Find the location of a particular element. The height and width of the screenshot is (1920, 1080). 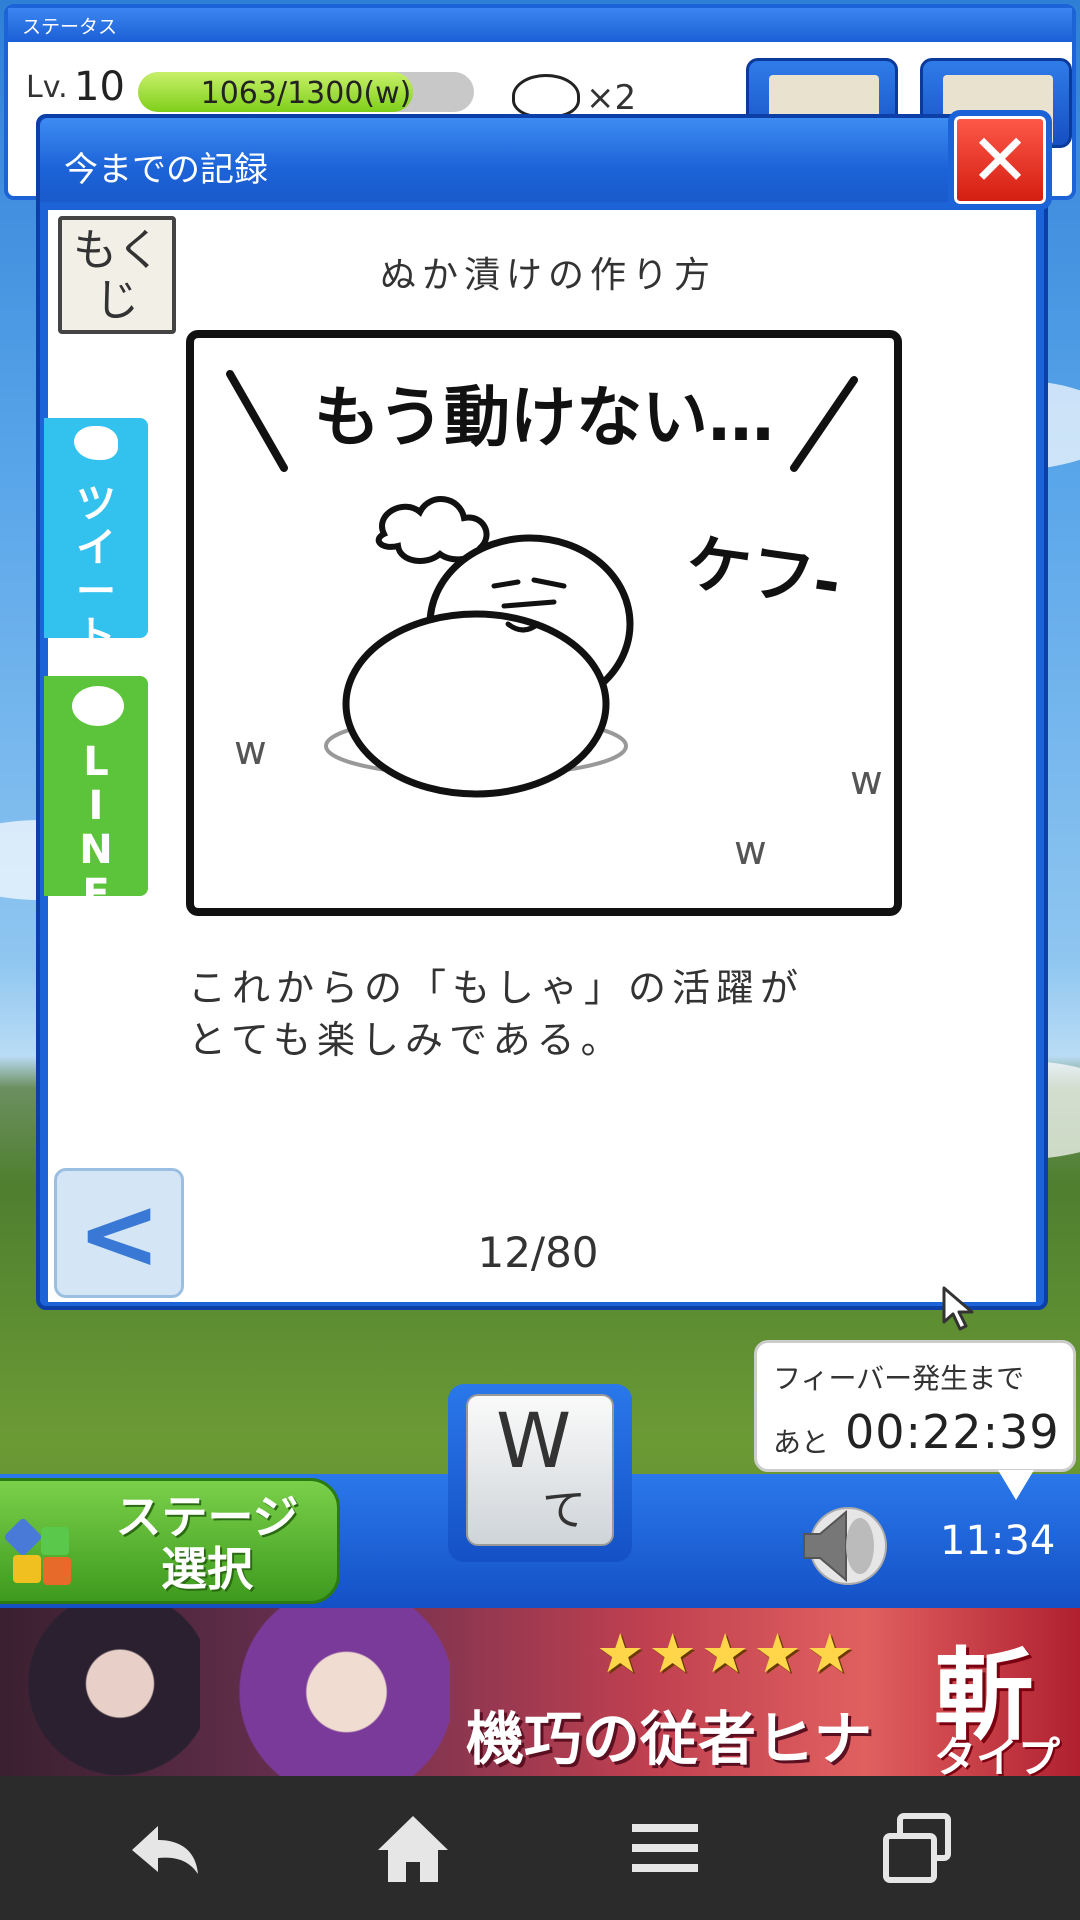

previous-page-button: < is located at coordinates (119, 1233).